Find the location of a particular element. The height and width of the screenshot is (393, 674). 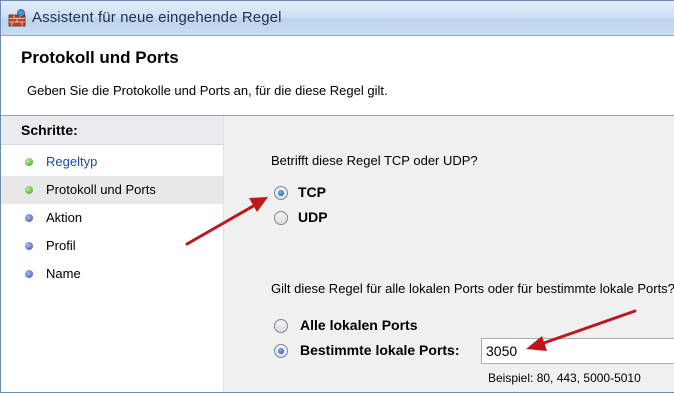

step-label: Profil is located at coordinates (61, 245).